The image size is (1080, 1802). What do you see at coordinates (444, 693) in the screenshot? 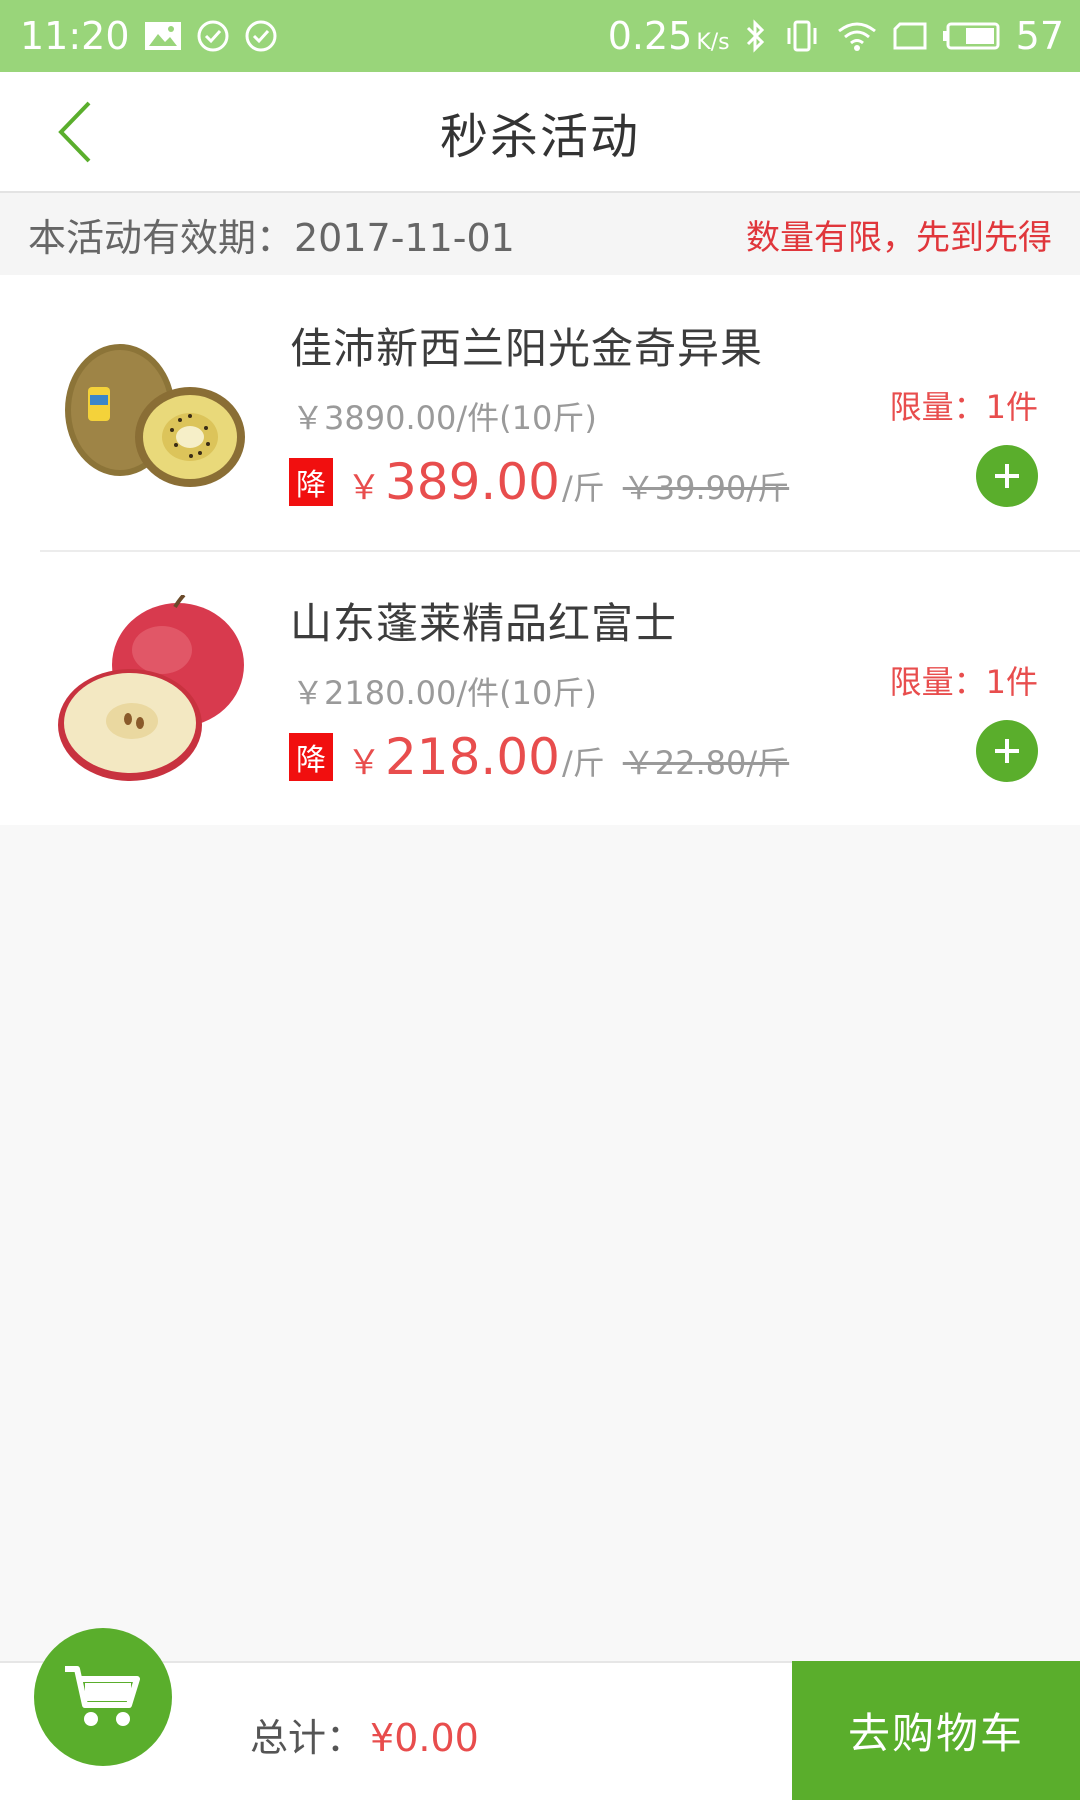
I see `pack-price: ￥2180.00/件(10斤)` at bounding box center [444, 693].